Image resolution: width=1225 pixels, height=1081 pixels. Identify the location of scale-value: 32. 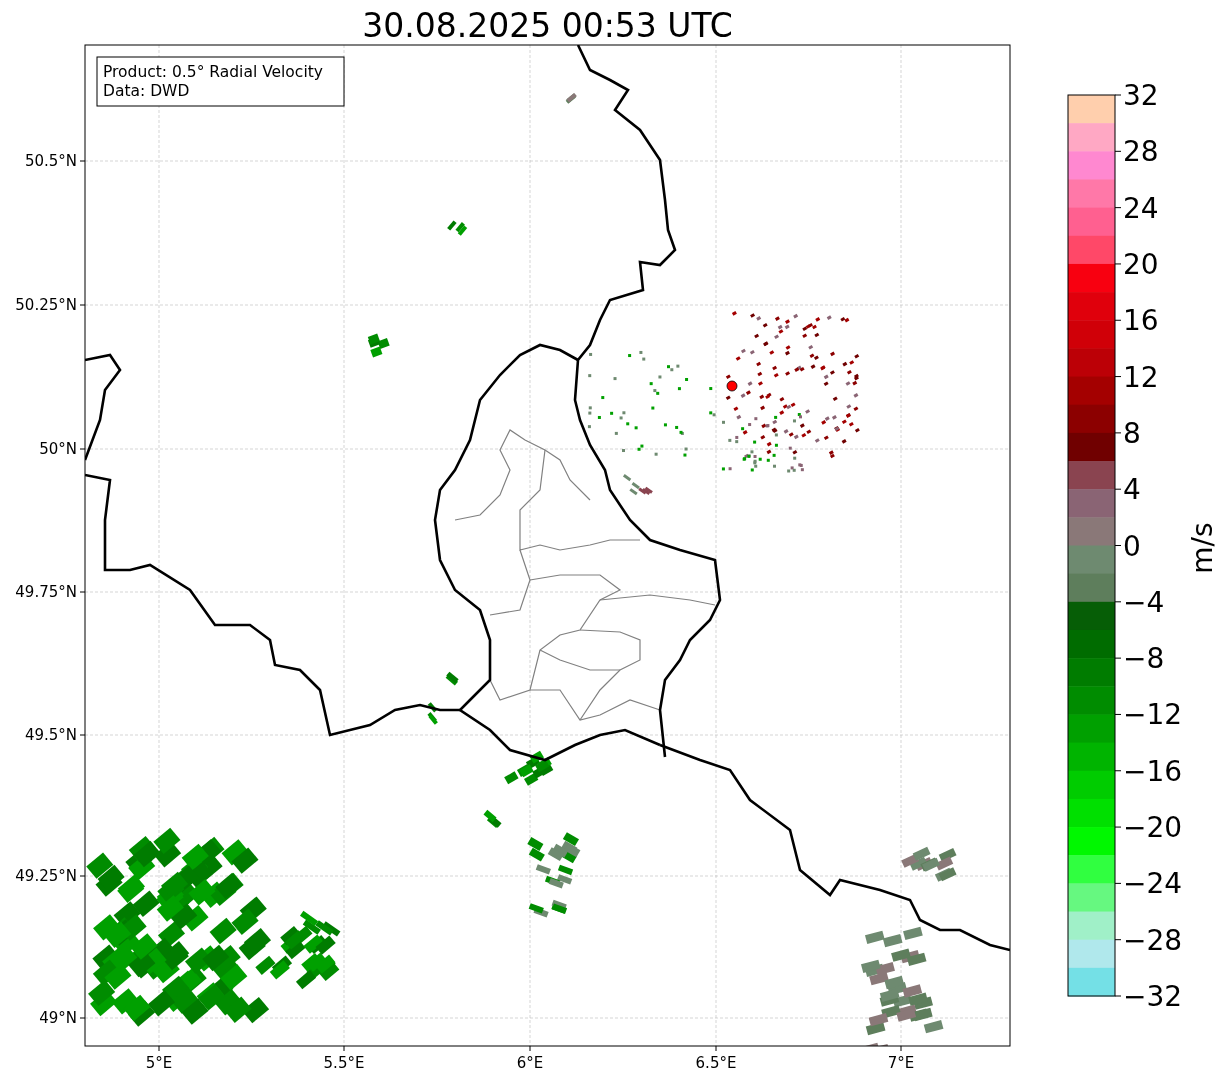
(1141, 95).